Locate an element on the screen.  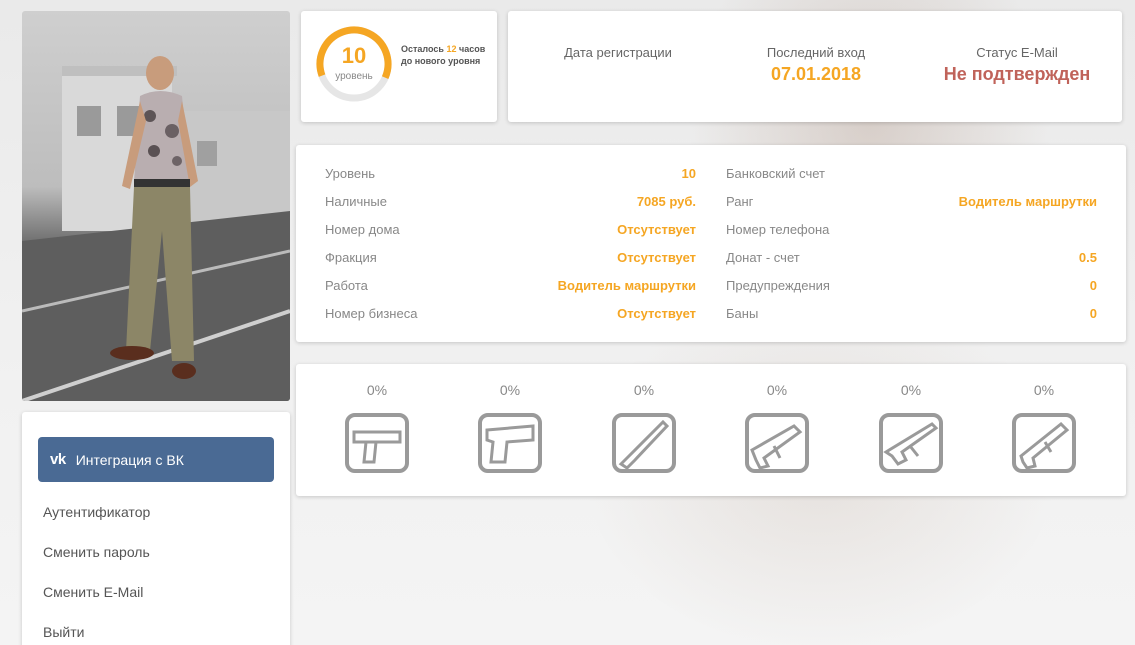
desert-eagle-icon is located at coordinates (510, 443).